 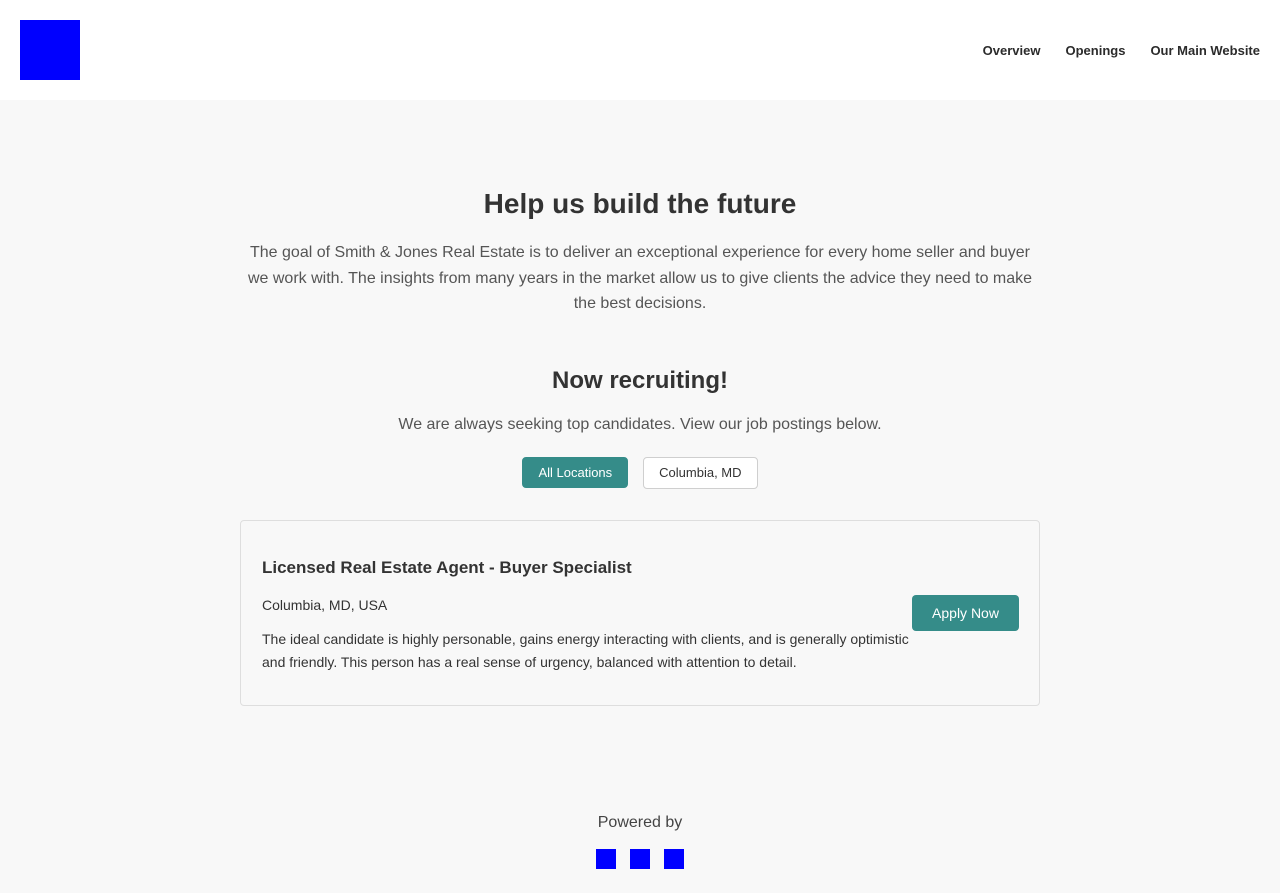 I want to click on nav-link-overview: Overview, so click(x=1012, y=50).